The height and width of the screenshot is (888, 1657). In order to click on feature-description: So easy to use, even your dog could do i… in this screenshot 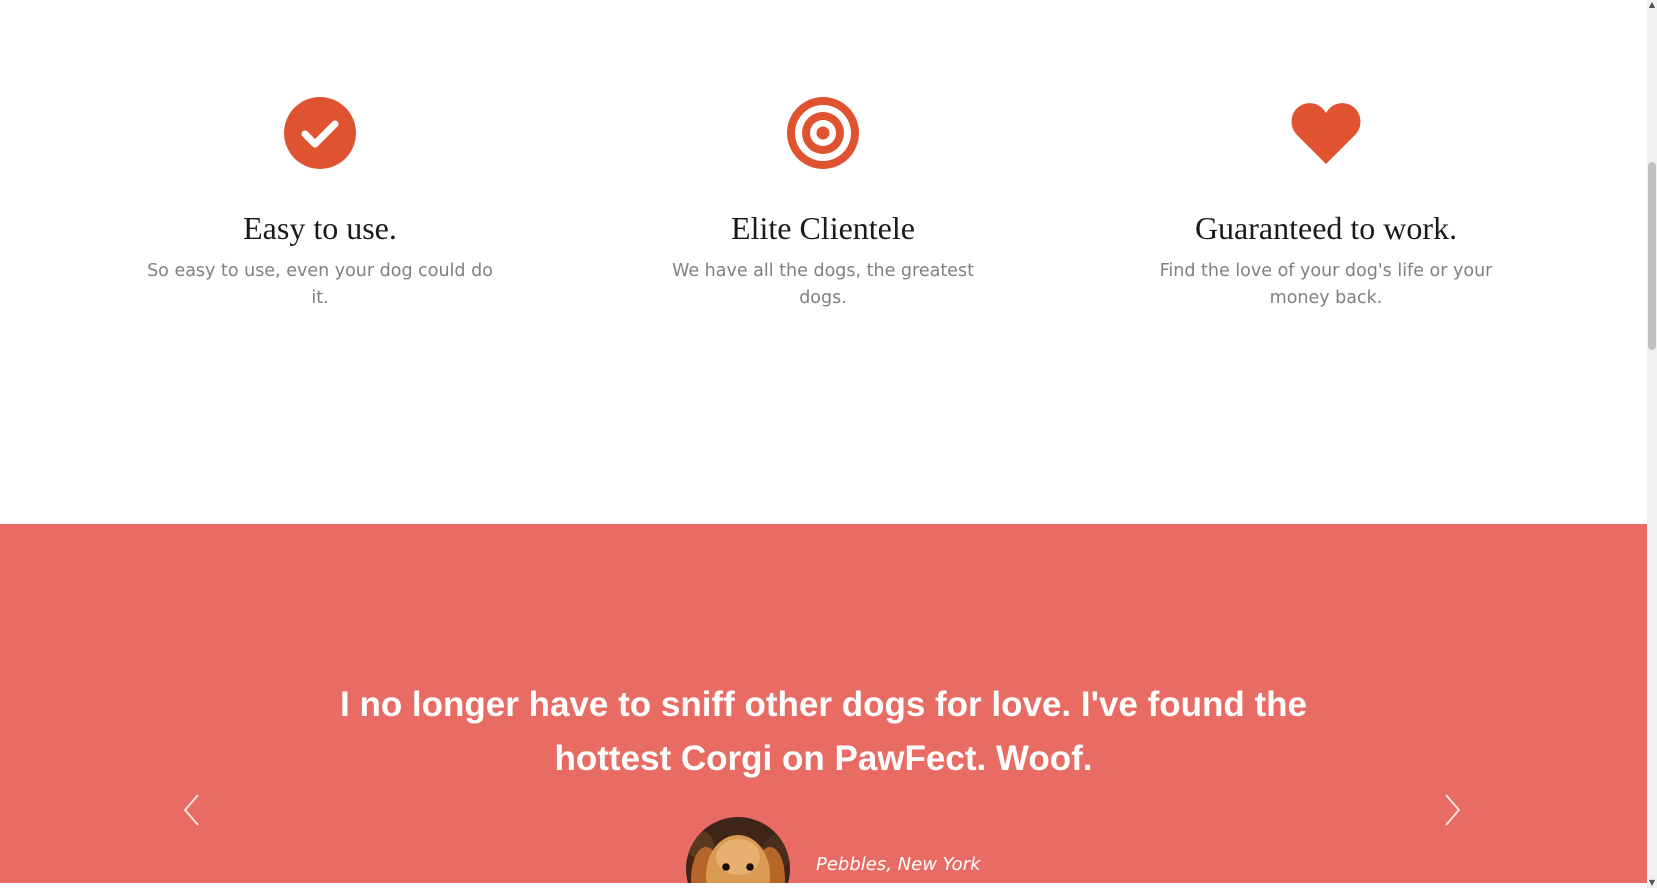, I will do `click(320, 284)`.